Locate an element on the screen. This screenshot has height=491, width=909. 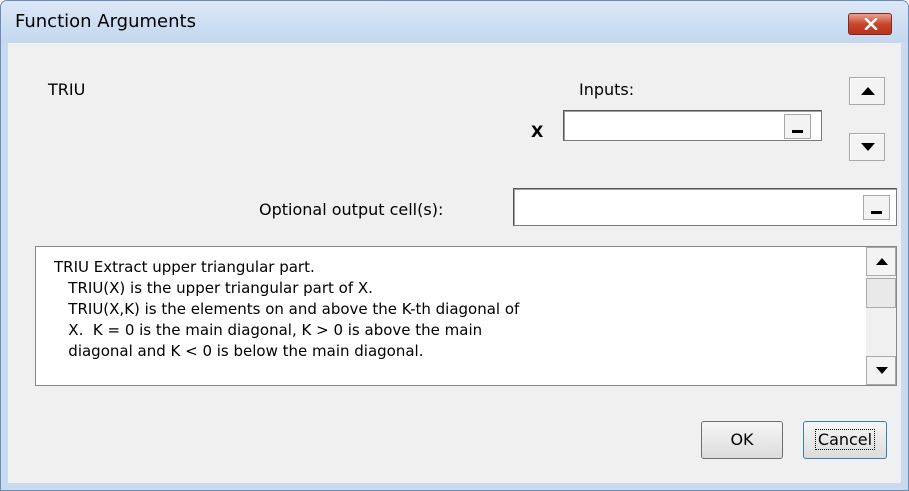
title-bar: Function Arguments is located at coordinates (454, 22).